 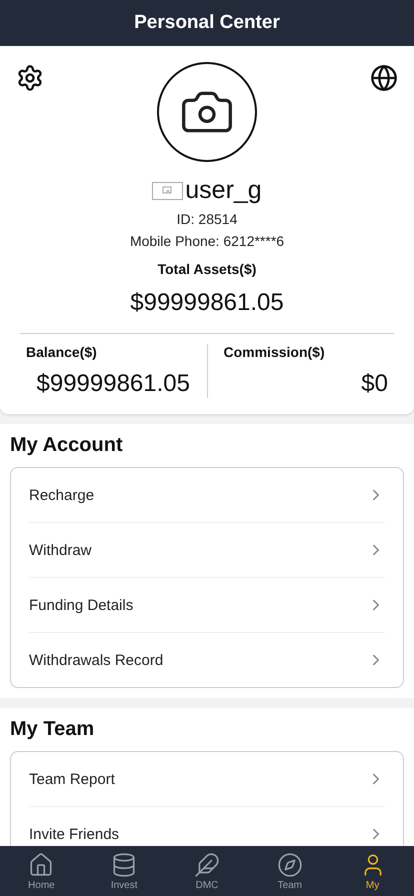 What do you see at coordinates (207, 779) in the screenshot?
I see `menu-item: Team Report` at bounding box center [207, 779].